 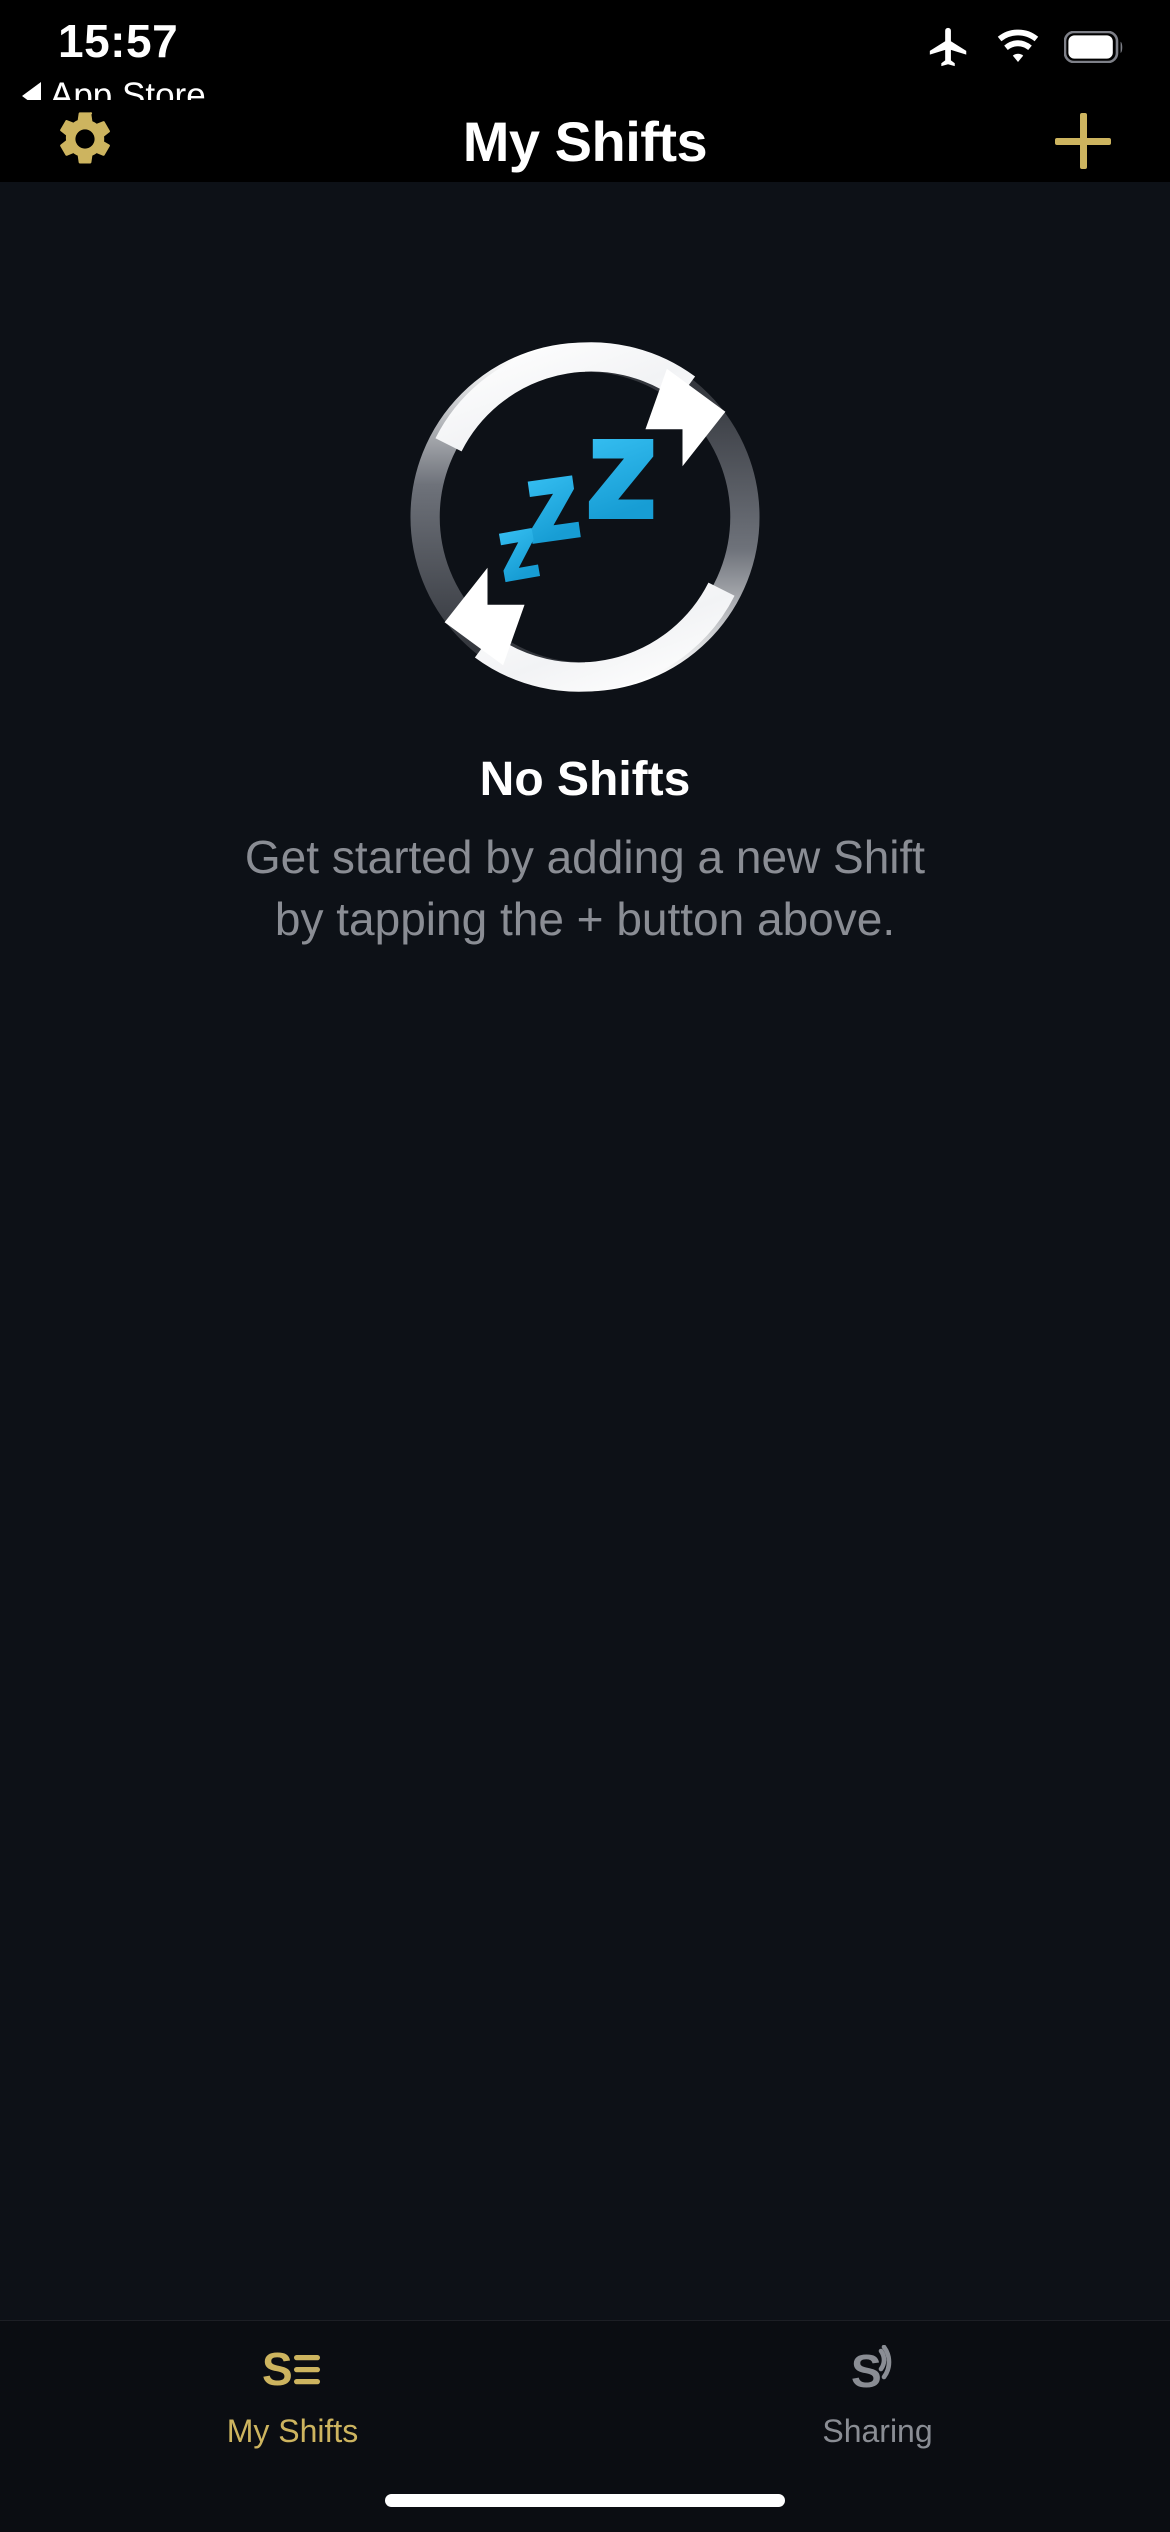 I want to click on tab-sharing-label: Sharing, so click(x=877, y=2431).